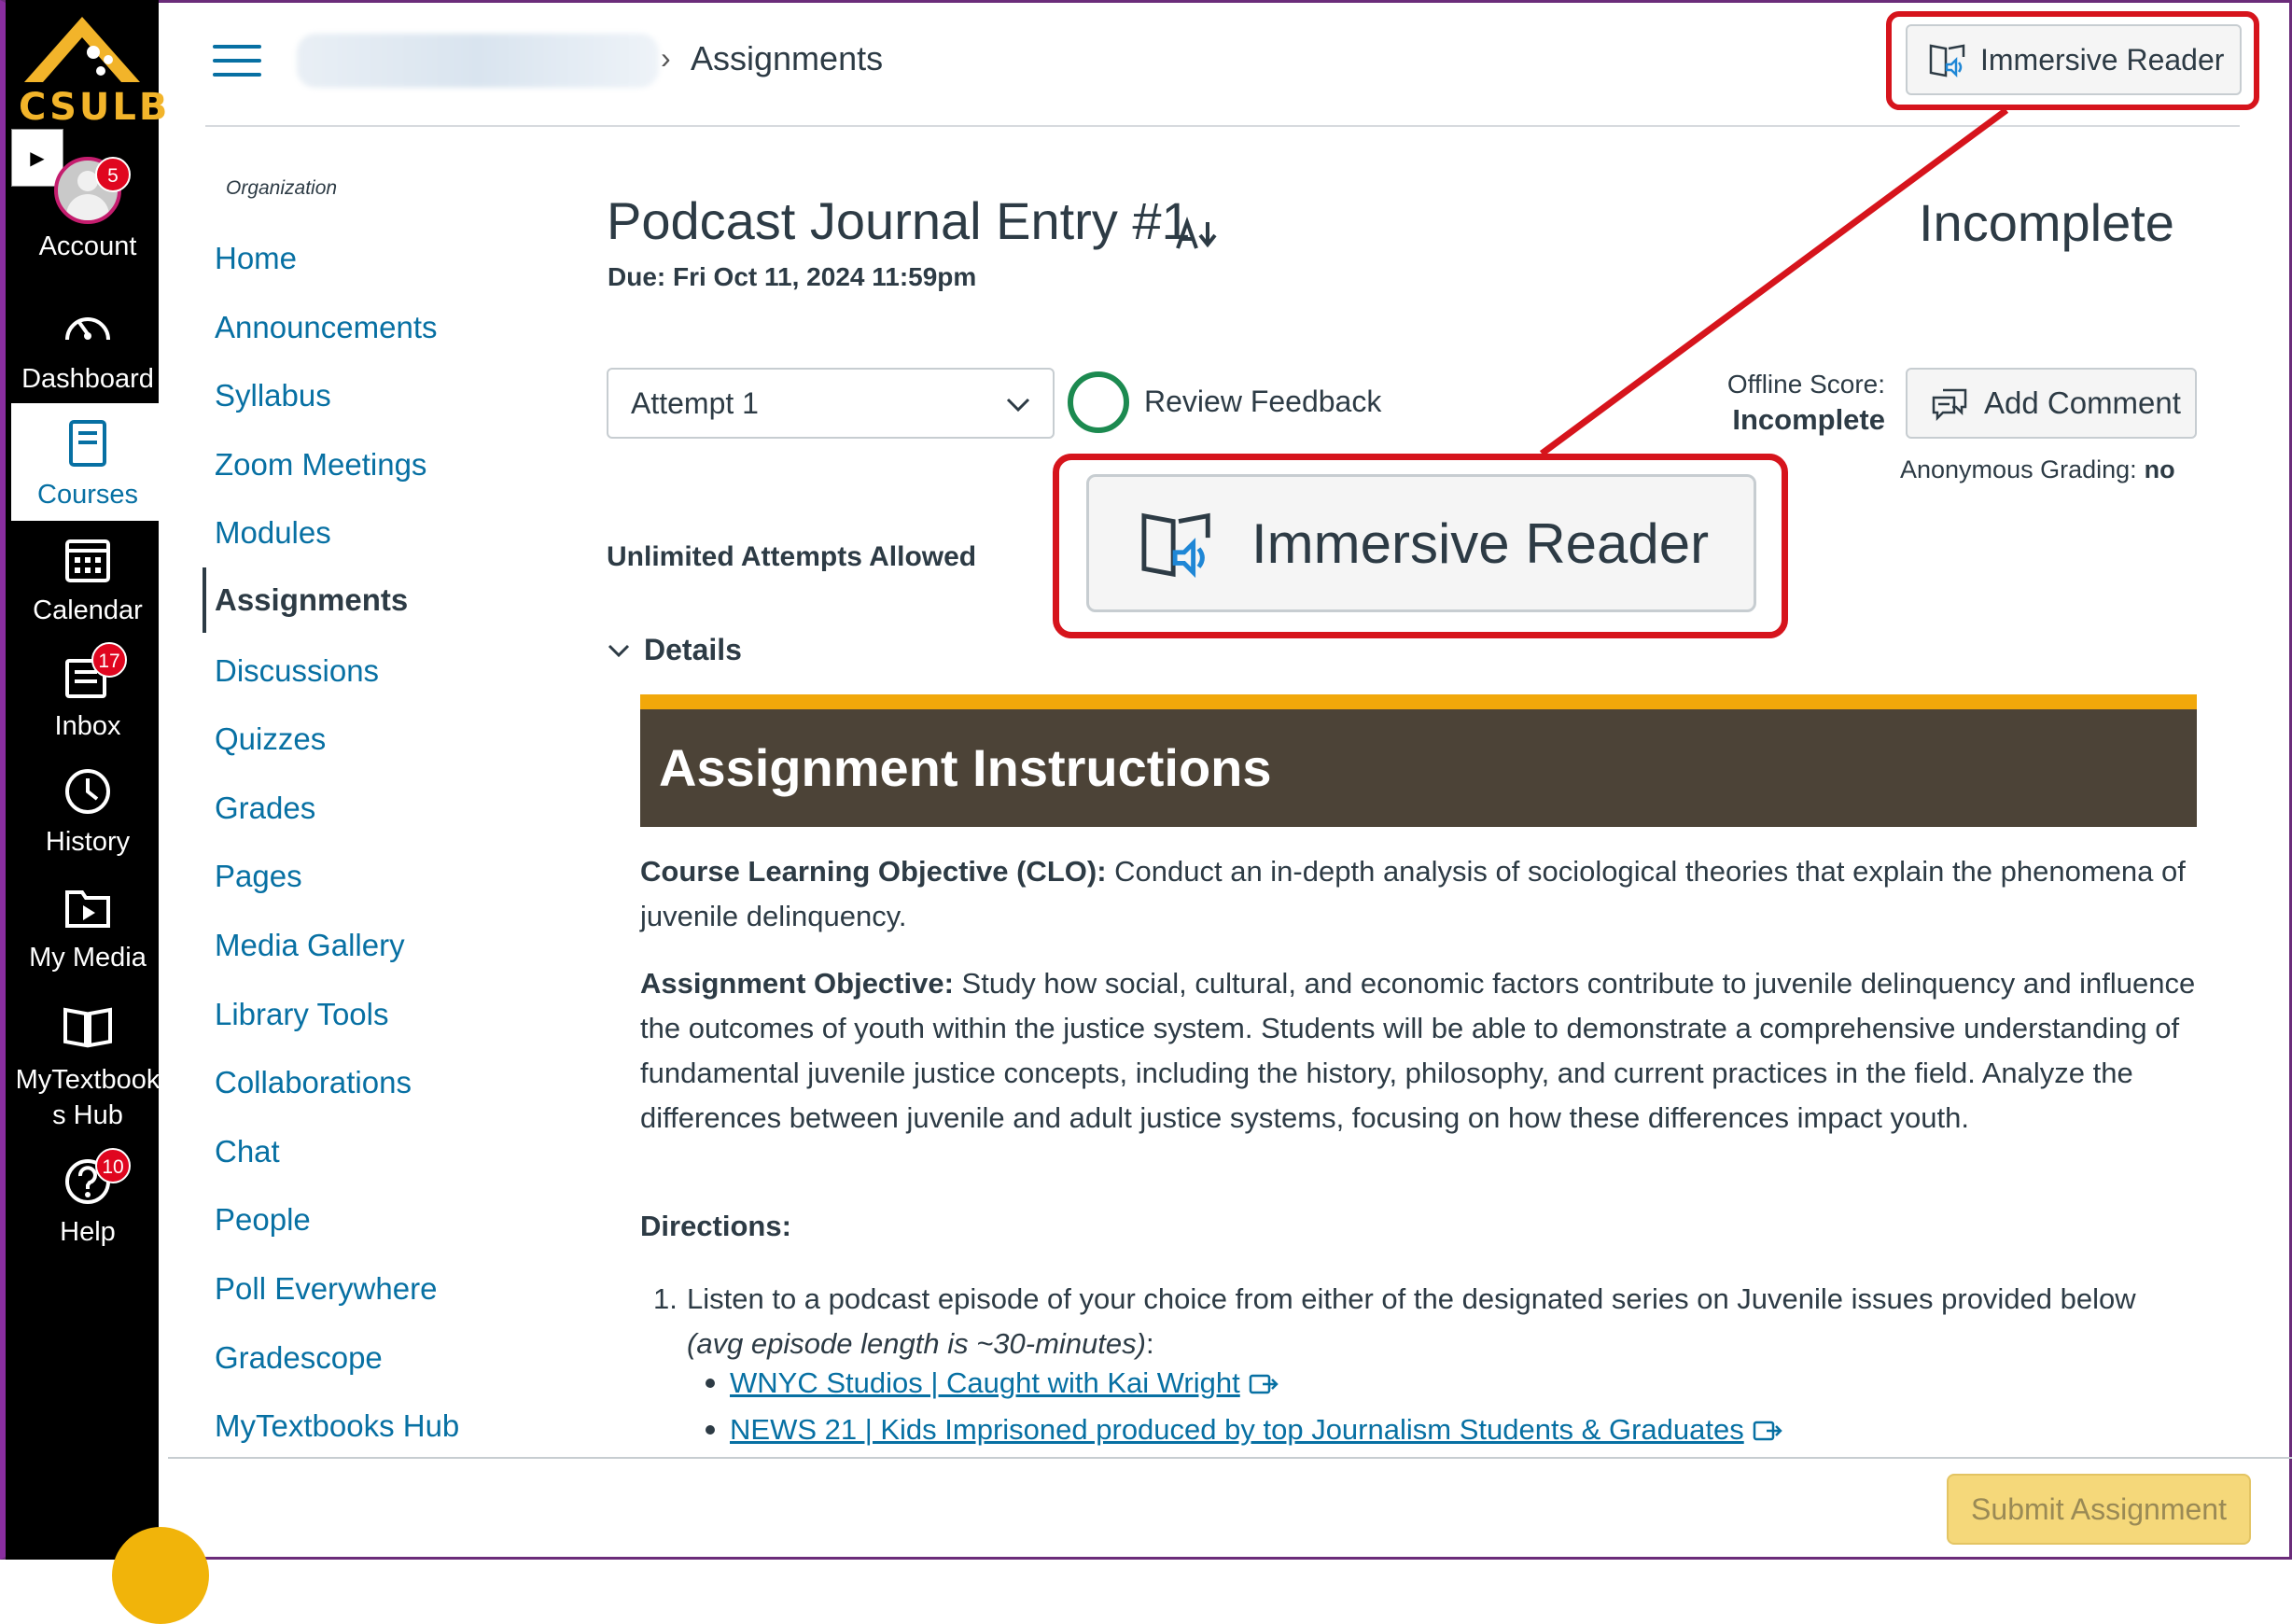 This screenshot has width=2292, height=1624. What do you see at coordinates (326, 327) in the screenshot?
I see `course-nav-item-announcements: Announcements` at bounding box center [326, 327].